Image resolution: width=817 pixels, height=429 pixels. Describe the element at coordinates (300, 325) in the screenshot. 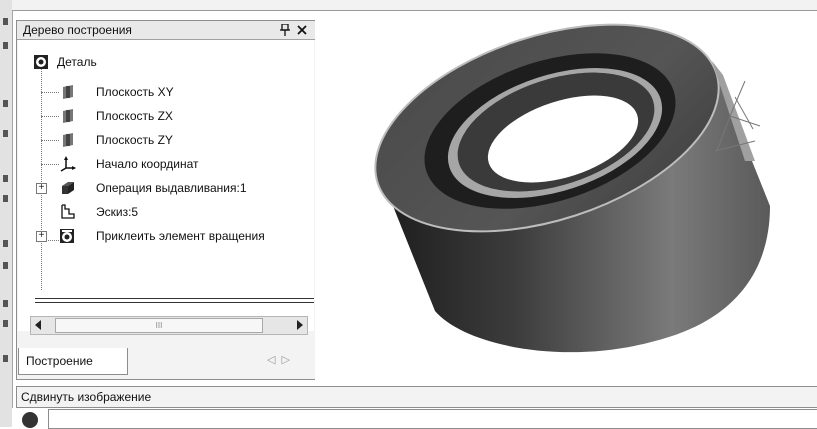

I see `scroll-right-arrow-icon` at that location.